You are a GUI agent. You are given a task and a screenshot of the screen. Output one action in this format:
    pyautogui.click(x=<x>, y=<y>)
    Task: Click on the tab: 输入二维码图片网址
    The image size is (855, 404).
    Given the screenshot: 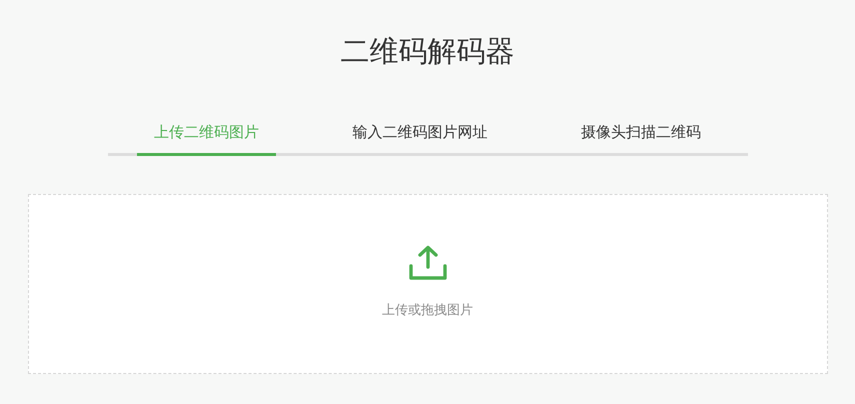 What is the action you would take?
    pyautogui.click(x=419, y=135)
    